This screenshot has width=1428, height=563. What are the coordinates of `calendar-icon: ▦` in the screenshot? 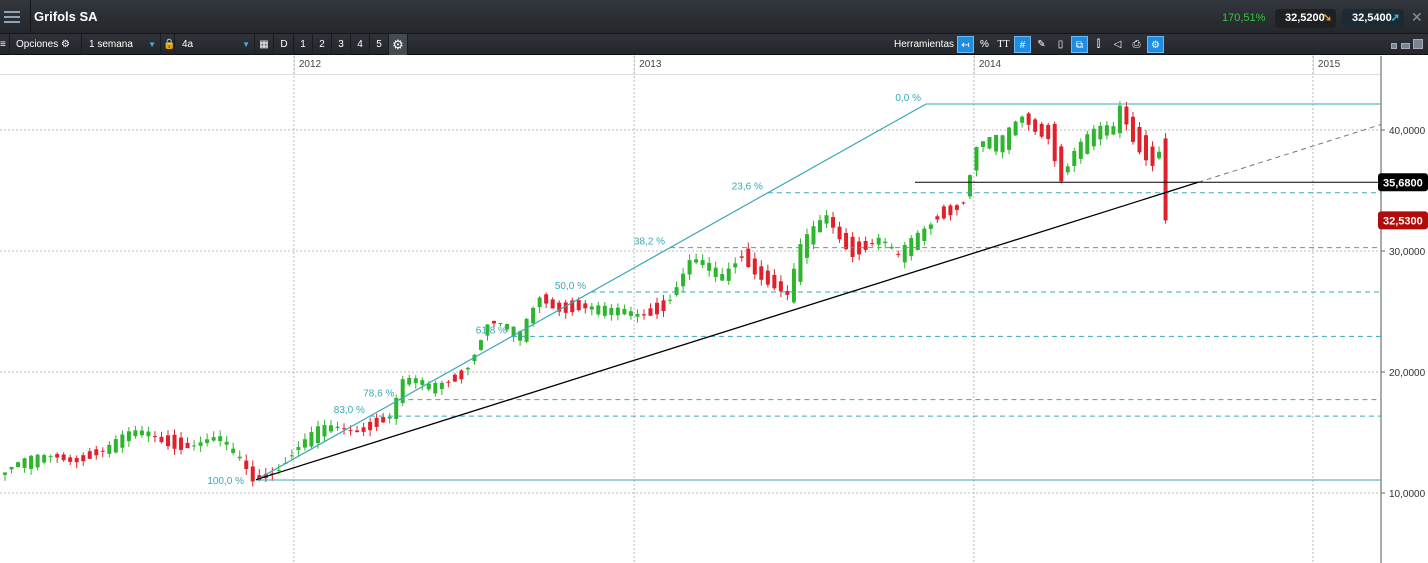 It's located at (264, 44).